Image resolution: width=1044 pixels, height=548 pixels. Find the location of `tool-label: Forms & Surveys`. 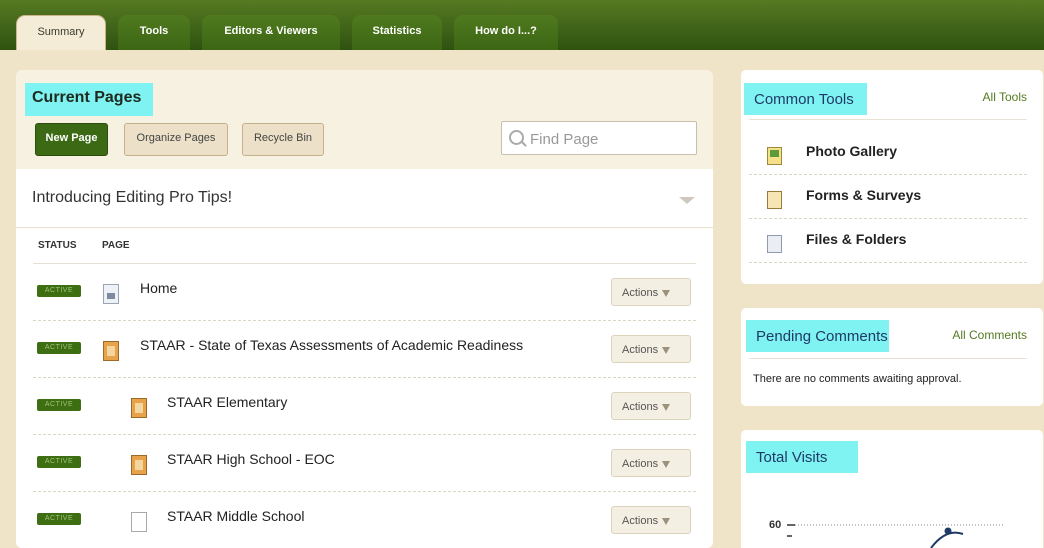

tool-label: Forms & Surveys is located at coordinates (864, 195).